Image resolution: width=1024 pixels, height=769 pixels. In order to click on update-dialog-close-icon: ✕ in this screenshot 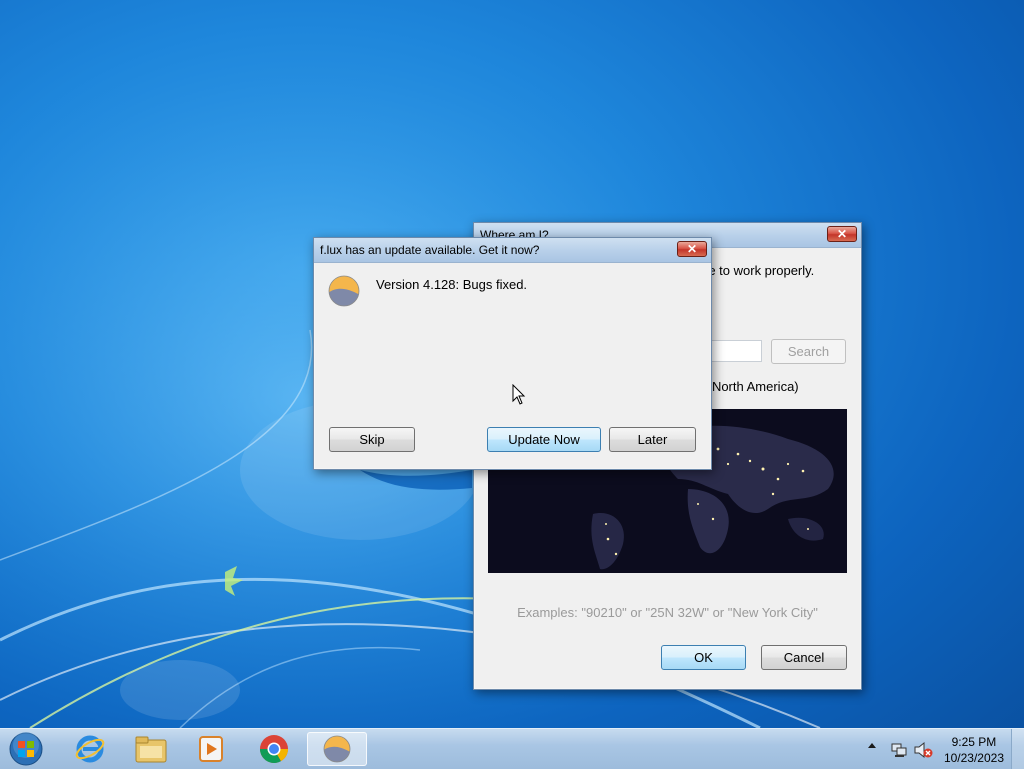, I will do `click(692, 249)`.